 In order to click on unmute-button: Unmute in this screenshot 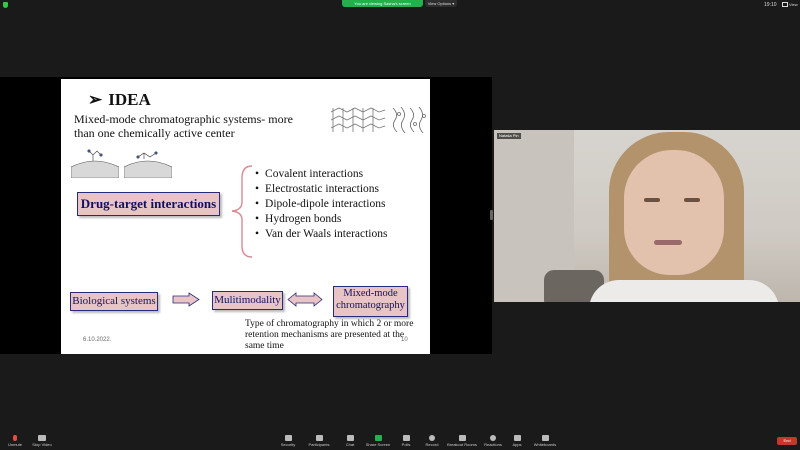, I will do `click(15, 439)`.